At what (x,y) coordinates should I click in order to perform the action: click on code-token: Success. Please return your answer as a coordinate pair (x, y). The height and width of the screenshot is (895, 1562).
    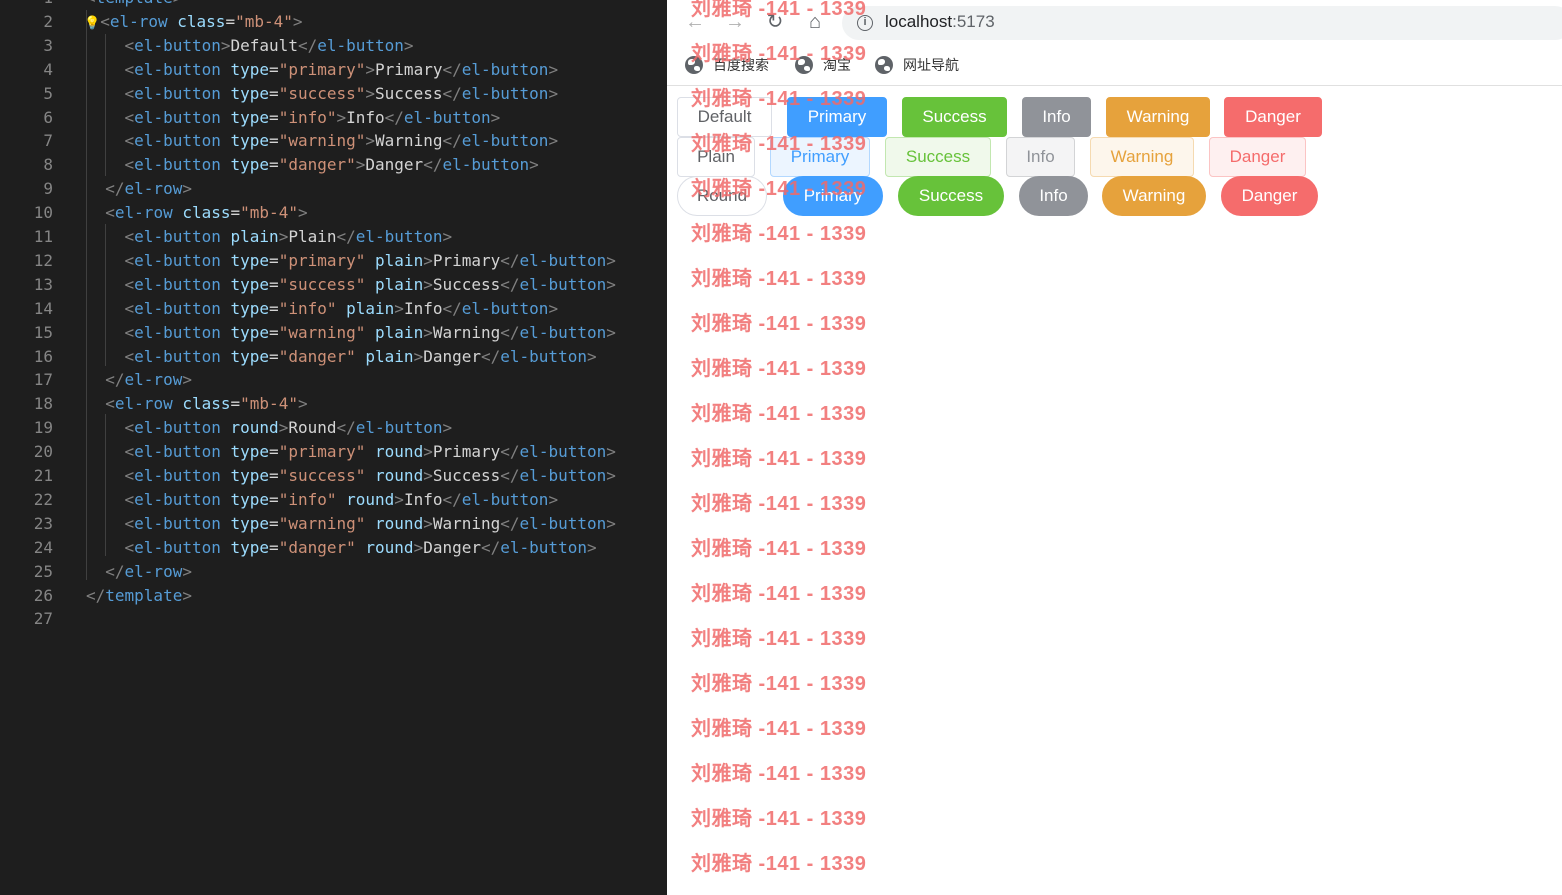
    Looking at the image, I should click on (409, 93).